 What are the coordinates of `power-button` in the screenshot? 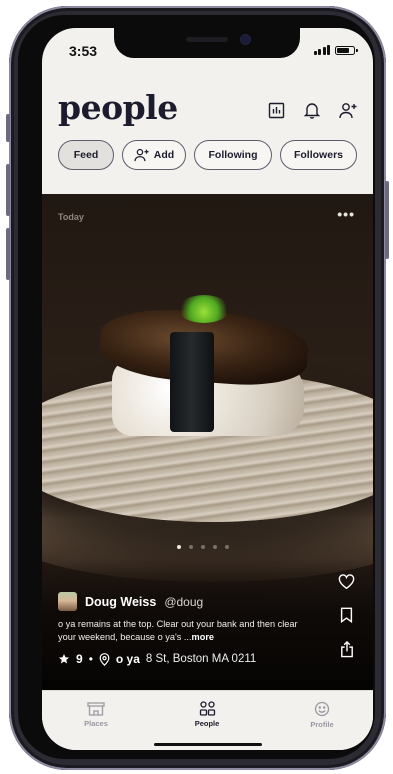 It's located at (387, 220).